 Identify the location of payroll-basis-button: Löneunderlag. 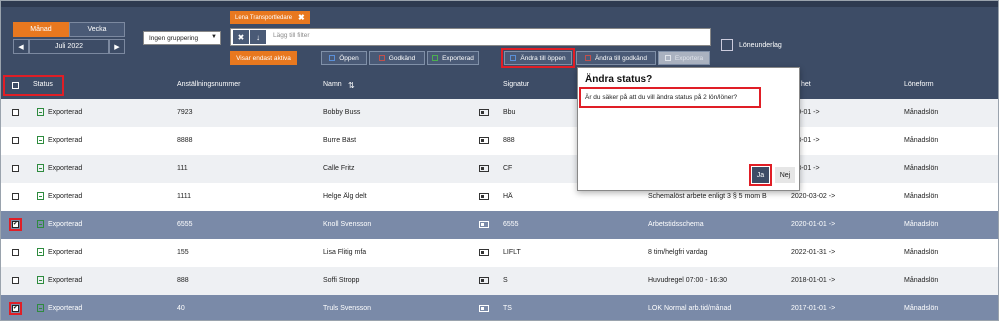
(751, 45).